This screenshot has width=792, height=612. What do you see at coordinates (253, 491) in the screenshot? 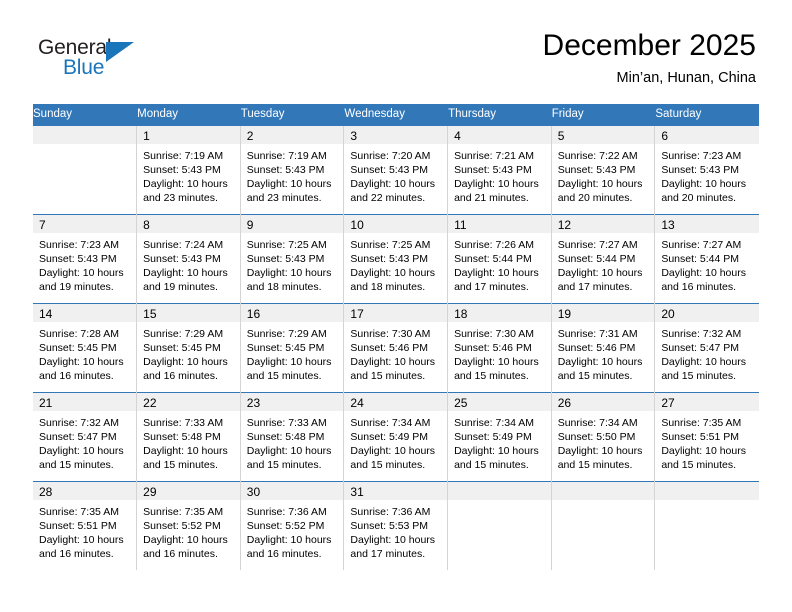
I see `day-number: 30` at bounding box center [253, 491].